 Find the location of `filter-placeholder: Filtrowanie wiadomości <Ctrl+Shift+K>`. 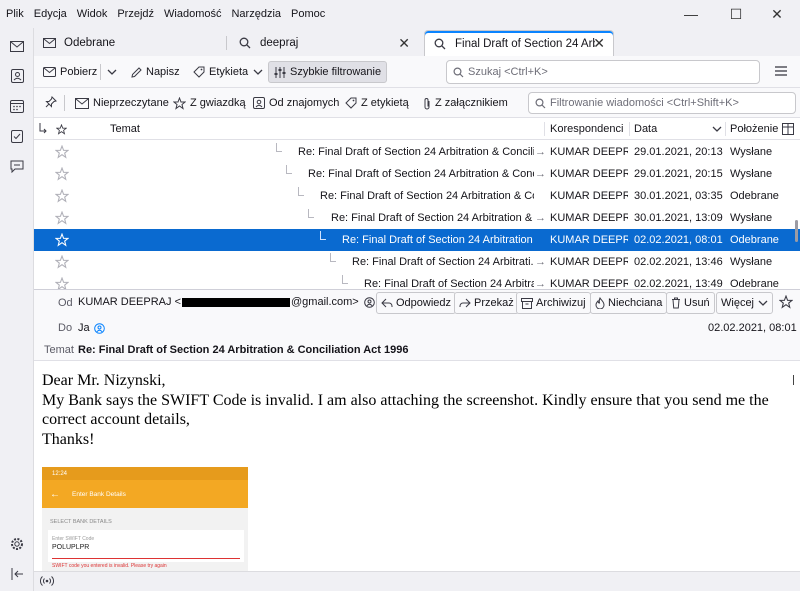

filter-placeholder: Filtrowanie wiadomości <Ctrl+Shift+K> is located at coordinates (644, 103).